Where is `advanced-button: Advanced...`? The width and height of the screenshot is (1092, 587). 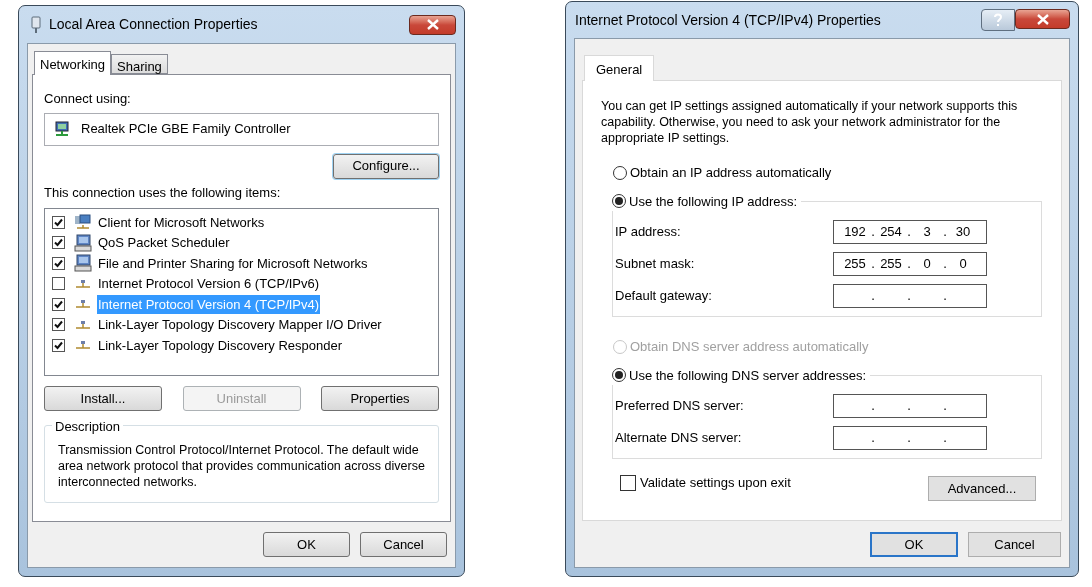 advanced-button: Advanced... is located at coordinates (982, 488).